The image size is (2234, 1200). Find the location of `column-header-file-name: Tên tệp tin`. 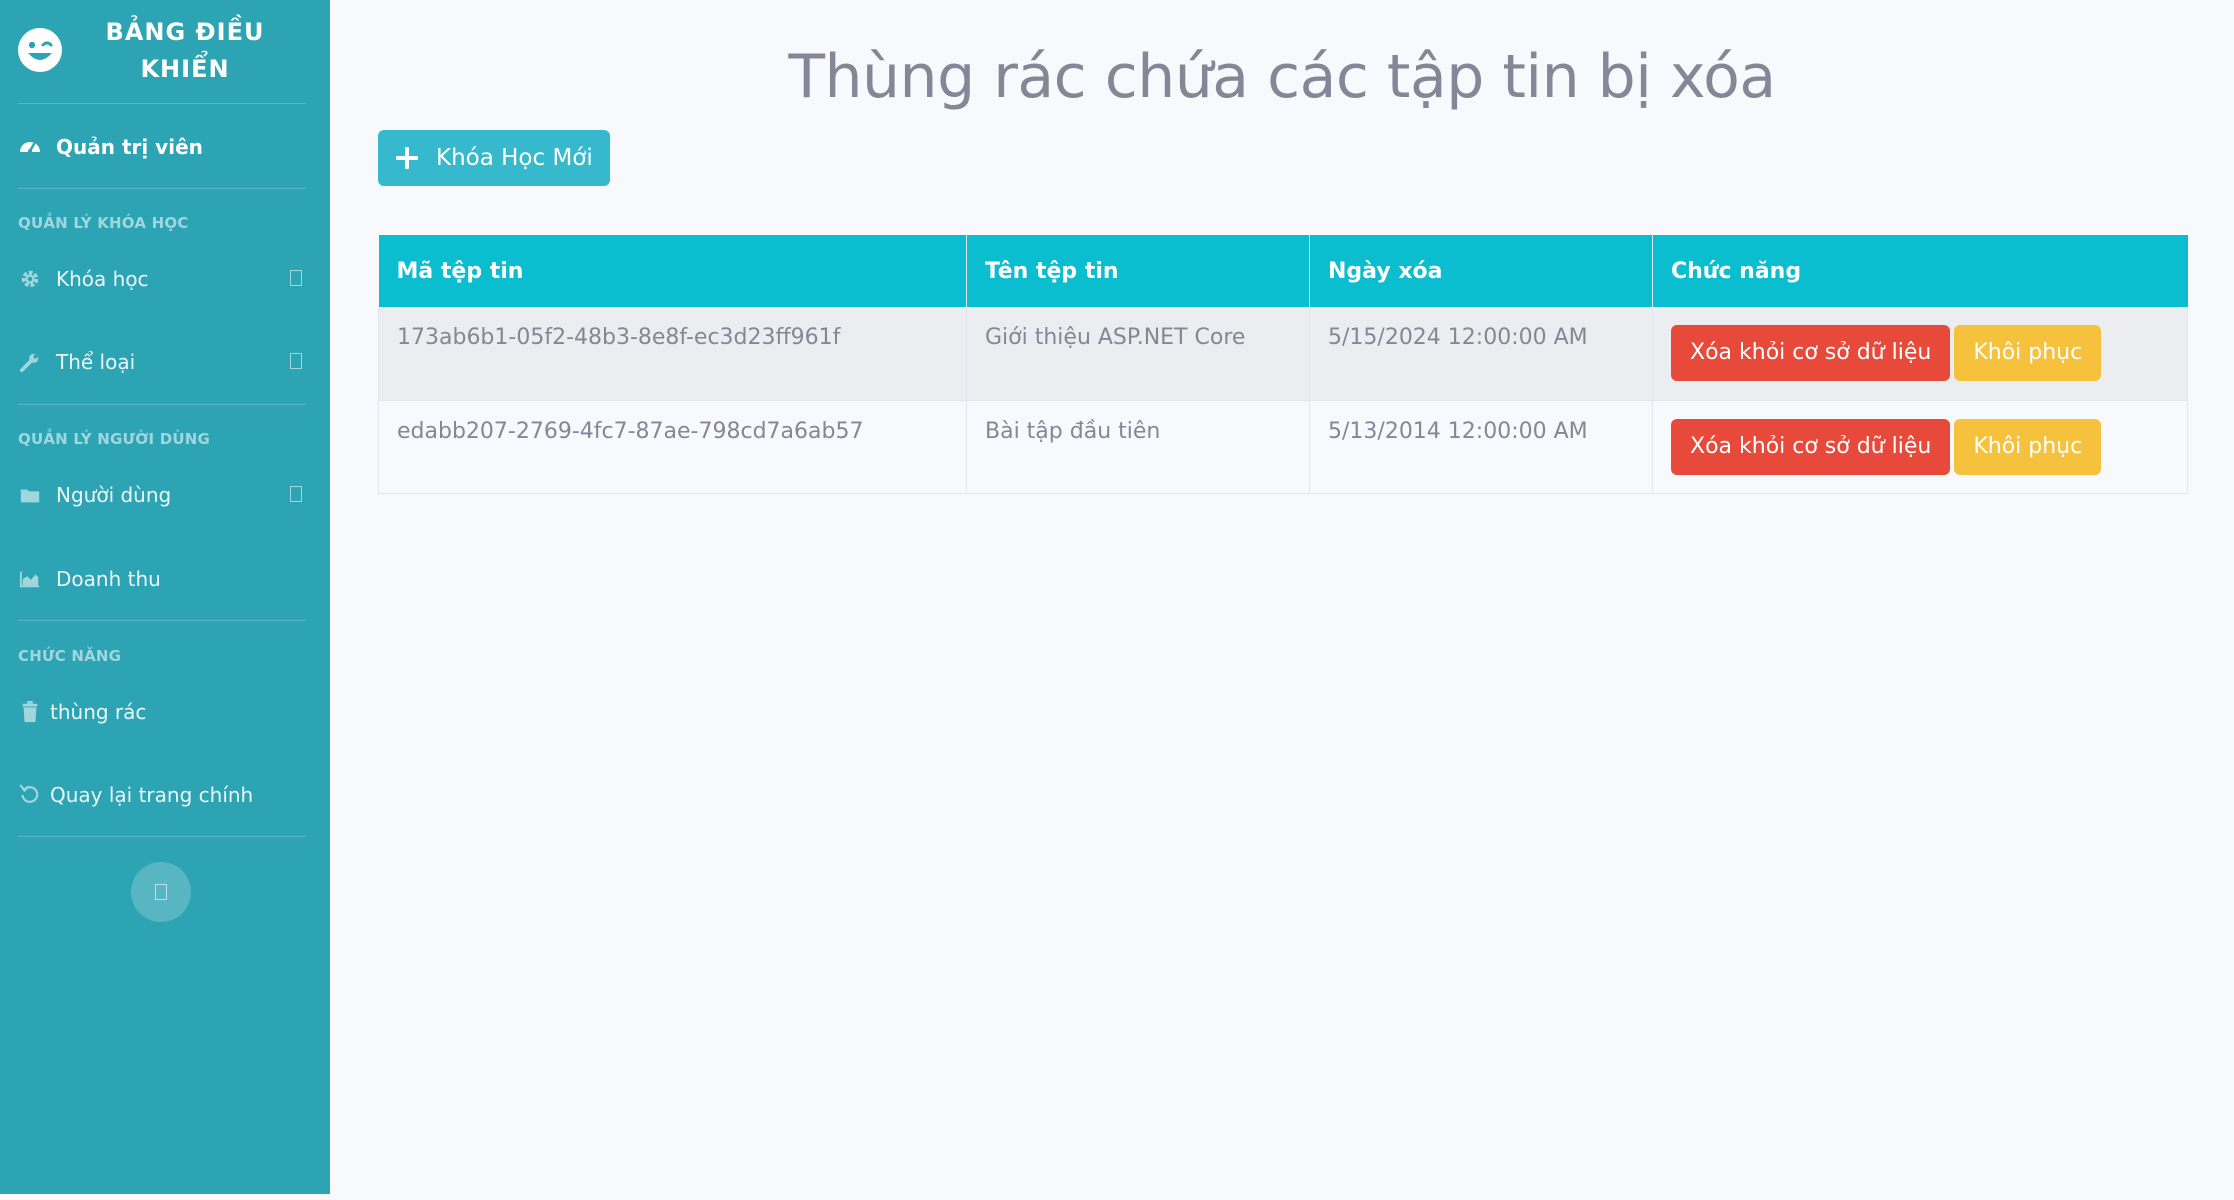

column-header-file-name: Tên tệp tin is located at coordinates (1138, 271).